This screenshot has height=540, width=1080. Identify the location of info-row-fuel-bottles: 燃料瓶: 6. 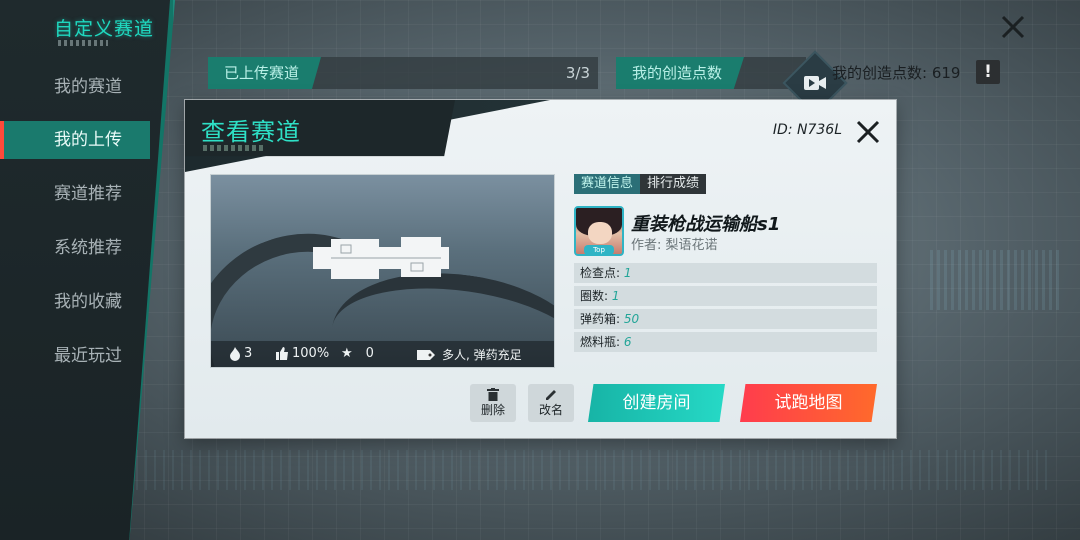
(725, 342).